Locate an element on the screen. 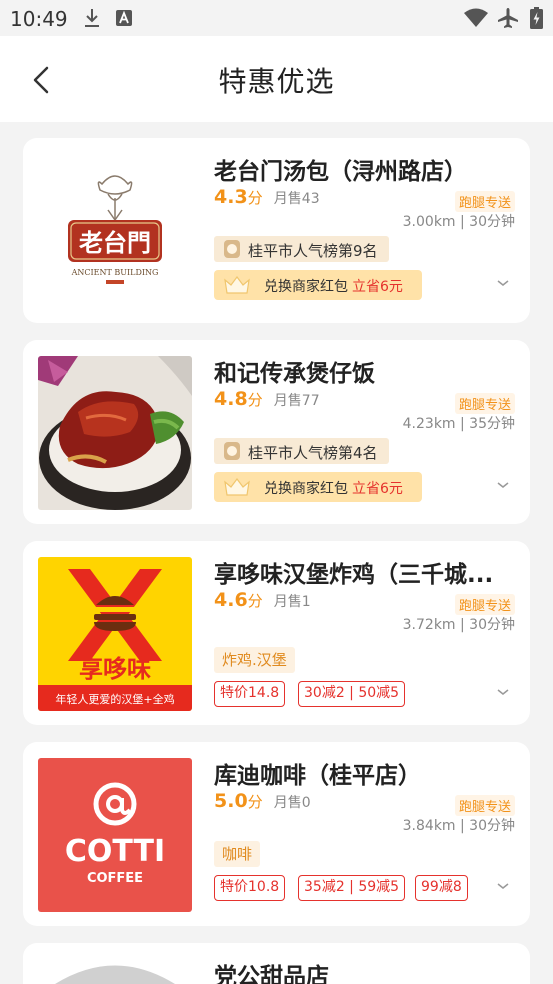 This screenshot has height=984, width=553. rating-row: 4.6分 月售1 is located at coordinates (262, 600).